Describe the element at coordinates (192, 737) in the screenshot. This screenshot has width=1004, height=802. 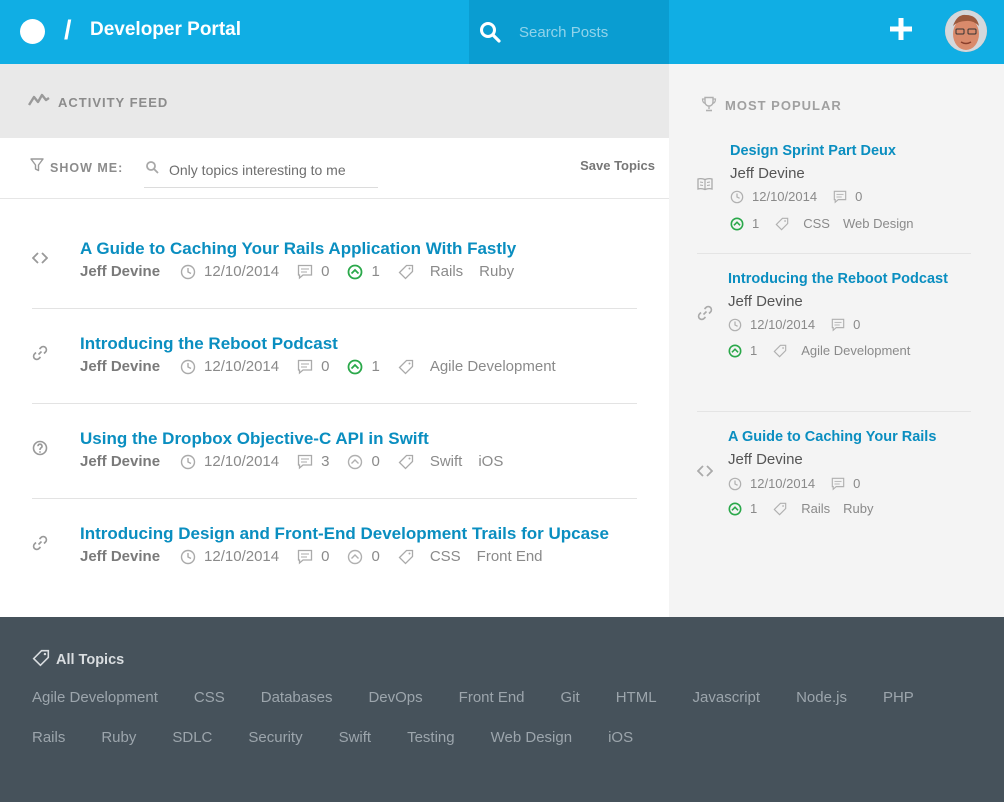
I see `topic-link: SDLC` at that location.